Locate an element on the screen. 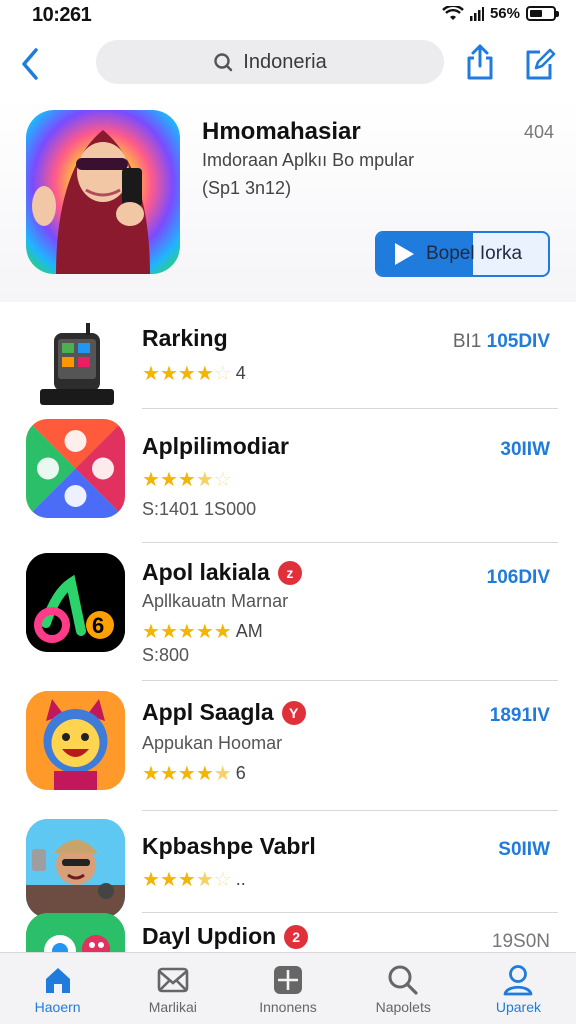  rating-extra: 4 is located at coordinates (240, 373).